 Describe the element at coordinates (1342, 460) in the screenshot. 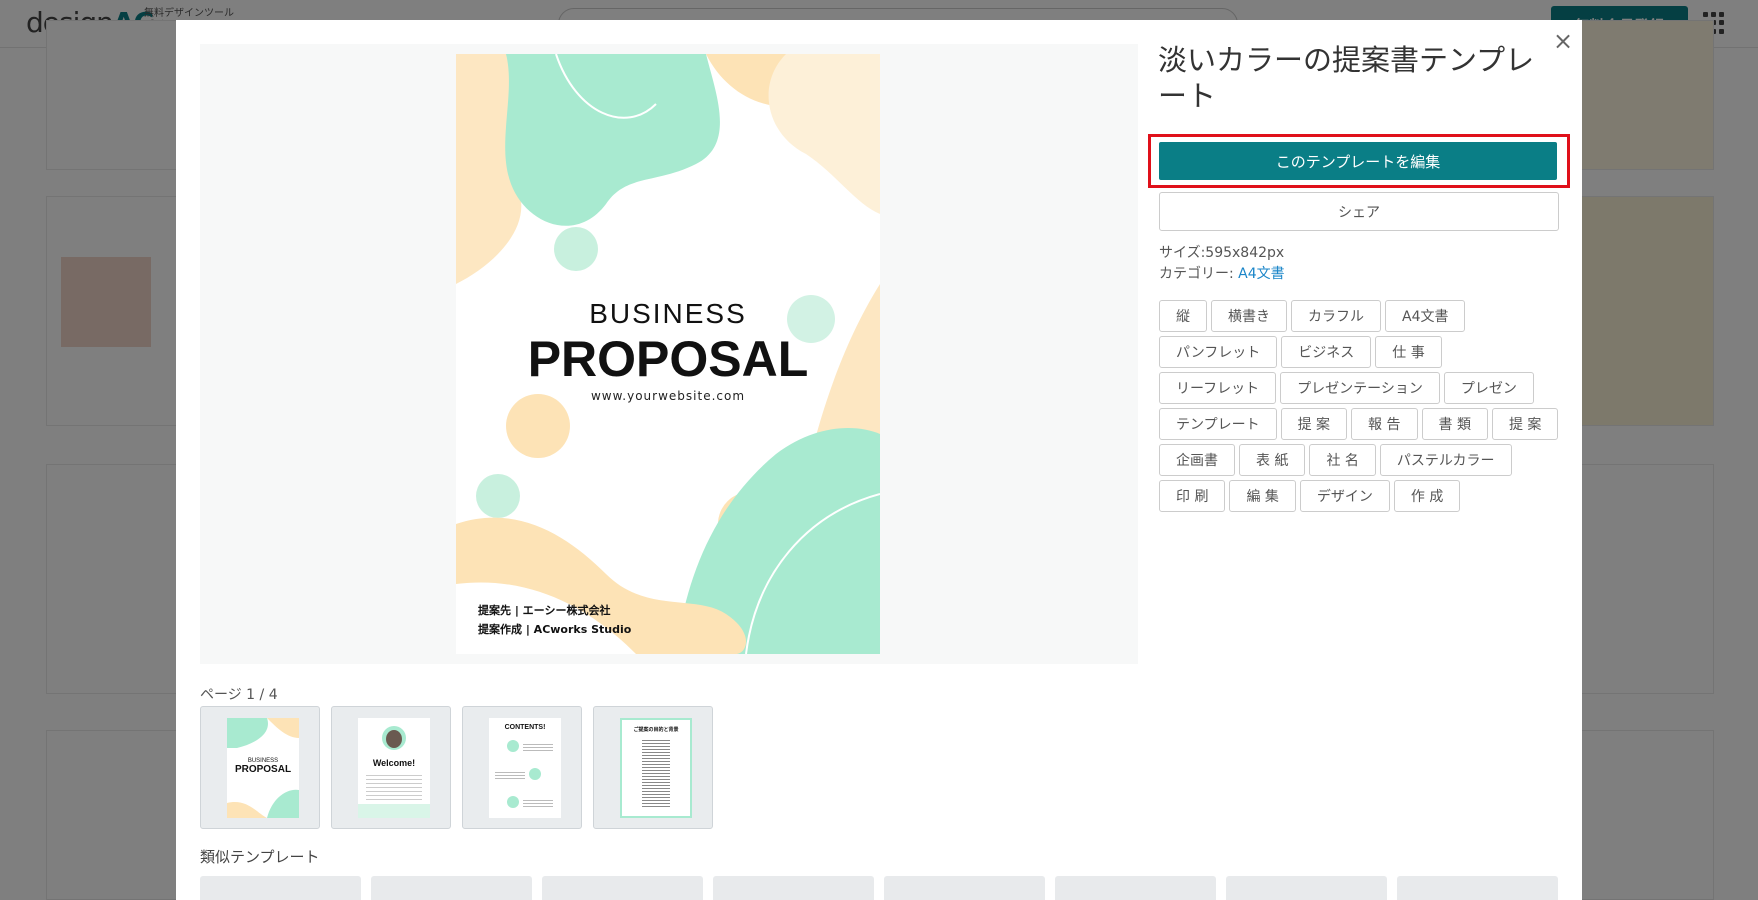

I see `tag-chip: 社 名` at that location.